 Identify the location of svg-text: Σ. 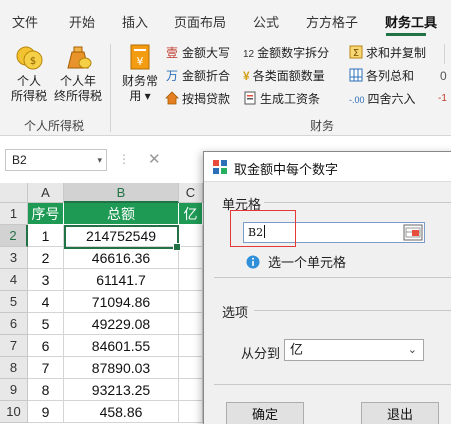
(356, 53).